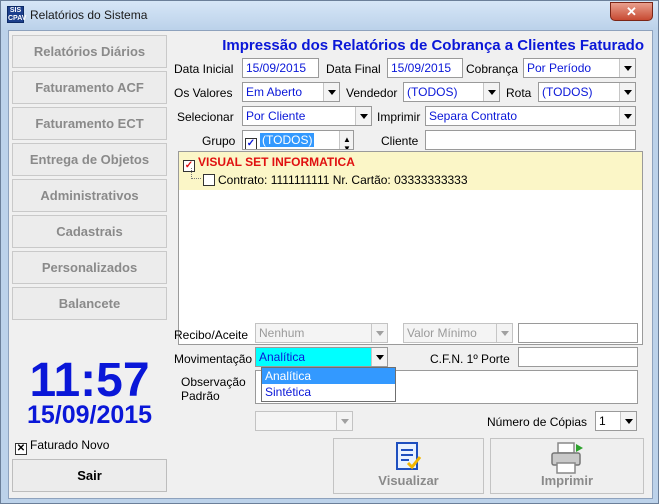  Describe the element at coordinates (307, 116) in the screenshot. I see `selecionar-select: Por Cliente` at that location.